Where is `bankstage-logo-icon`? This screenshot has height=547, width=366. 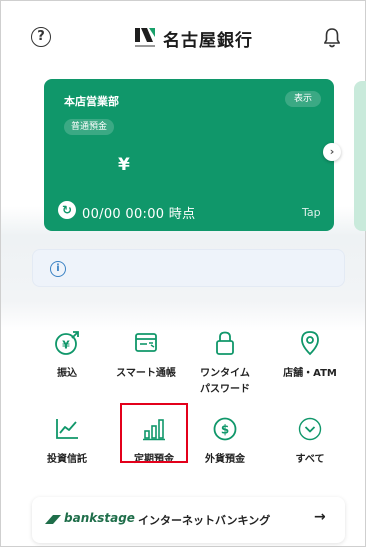
bankstage-logo-icon is located at coordinates (53, 519).